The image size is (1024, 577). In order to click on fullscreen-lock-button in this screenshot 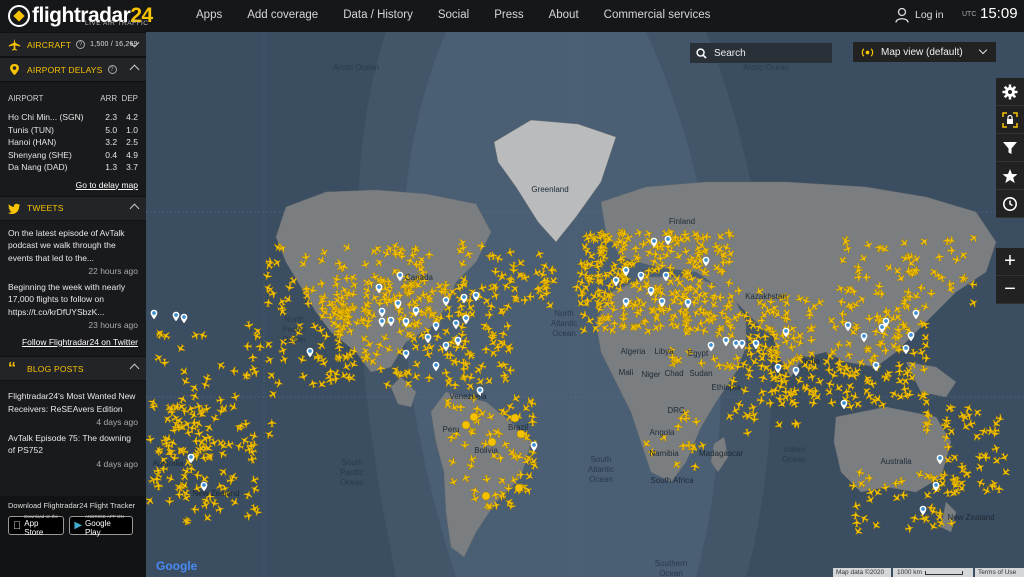, I will do `click(1010, 120)`.